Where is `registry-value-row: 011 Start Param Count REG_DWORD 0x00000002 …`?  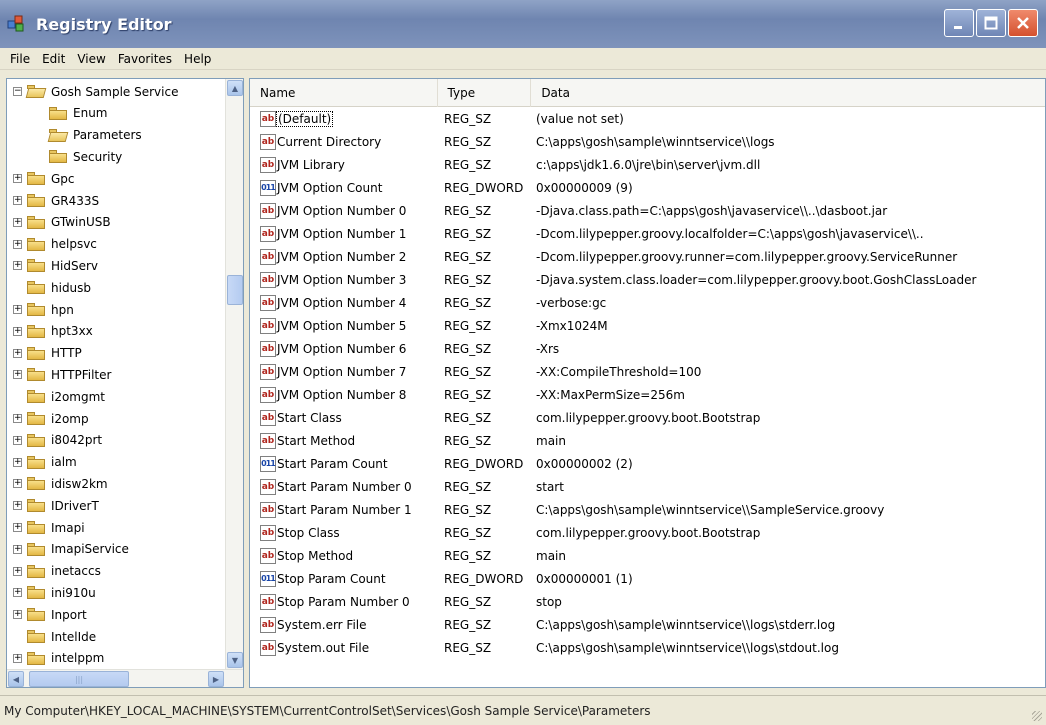 registry-value-row: 011 Start Param Count REG_DWORD 0x00000002 … is located at coordinates (647, 463).